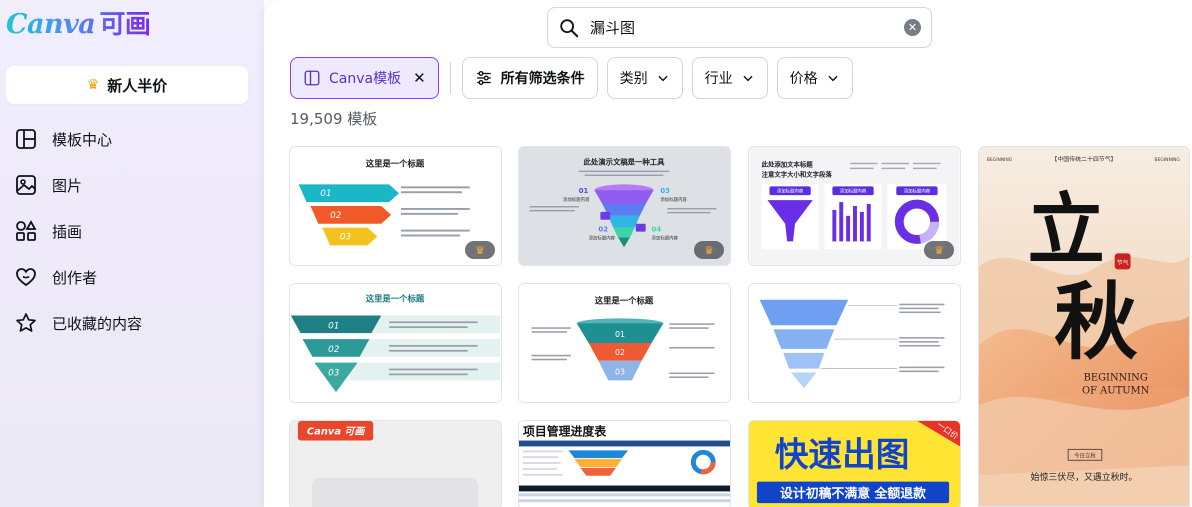 The height and width of the screenshot is (507, 1192). I want to click on price-dropdown: 价格, so click(814, 78).